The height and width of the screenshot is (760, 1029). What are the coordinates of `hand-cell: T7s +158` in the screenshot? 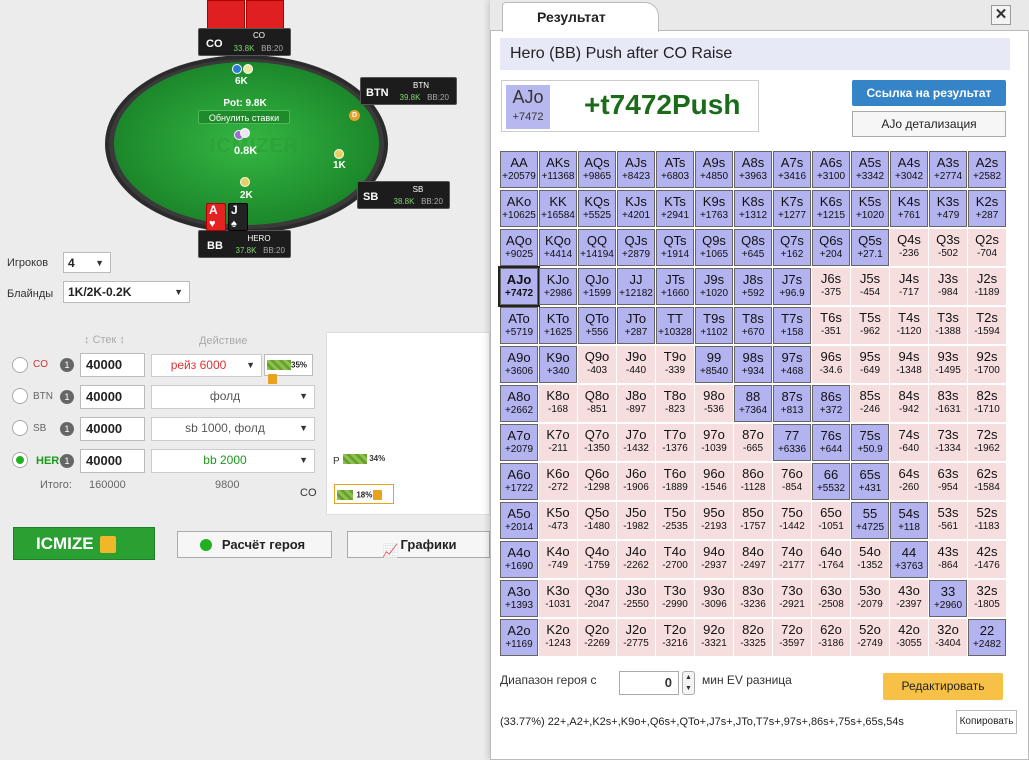 It's located at (792, 325).